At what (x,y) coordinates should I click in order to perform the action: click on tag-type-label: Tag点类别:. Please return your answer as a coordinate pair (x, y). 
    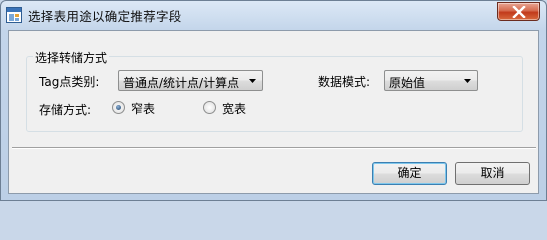
    Looking at the image, I should click on (69, 82).